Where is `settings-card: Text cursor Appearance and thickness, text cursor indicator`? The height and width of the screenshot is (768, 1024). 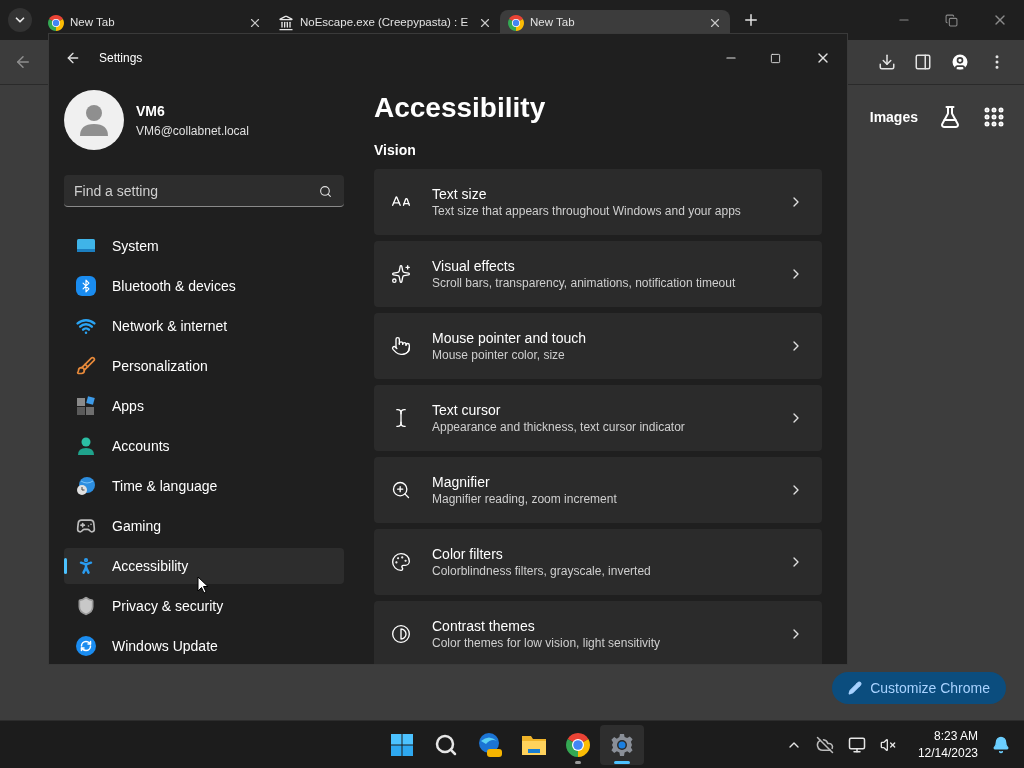
settings-card: Text cursor Appearance and thickness, text cursor indicator is located at coordinates (598, 418).